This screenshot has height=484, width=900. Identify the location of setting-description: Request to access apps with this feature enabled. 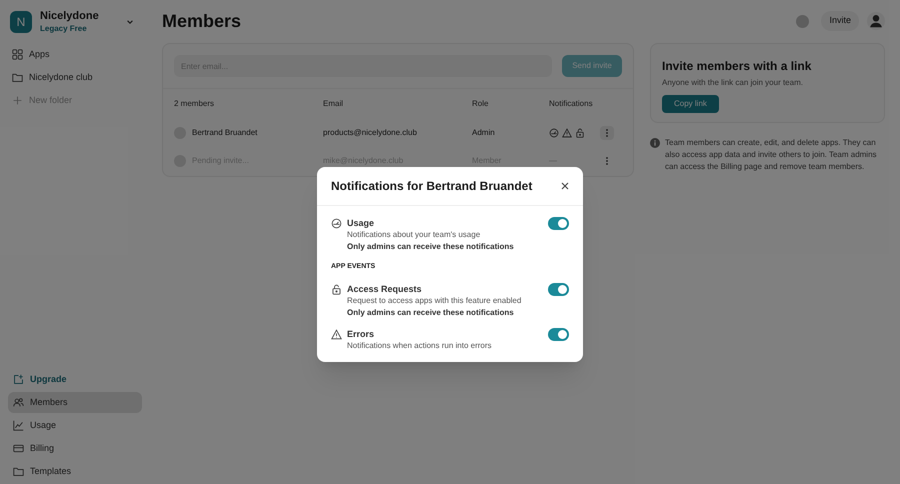
(434, 300).